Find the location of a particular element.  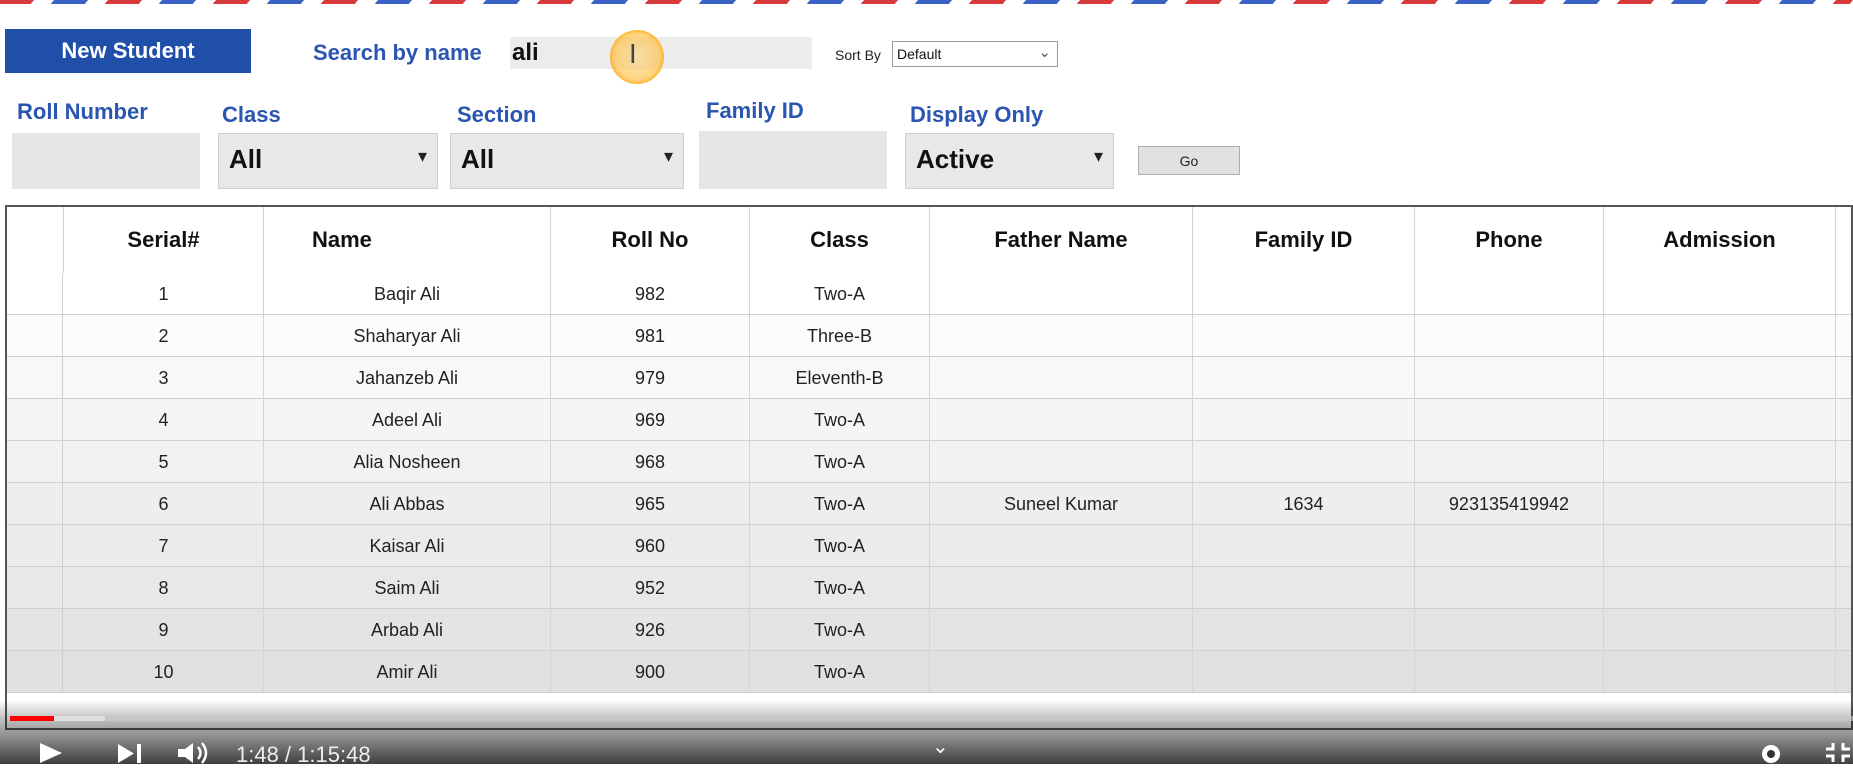

cell-serial: 10 is located at coordinates (164, 672).